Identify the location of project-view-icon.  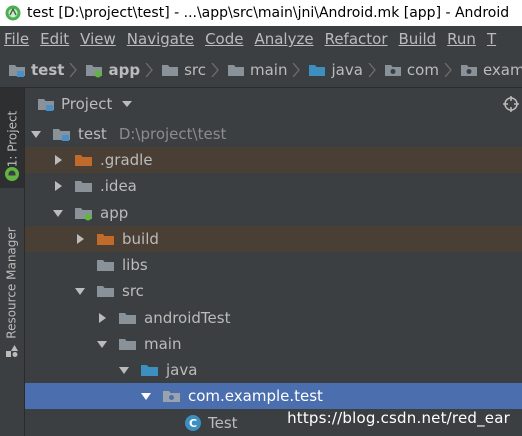
(46, 105).